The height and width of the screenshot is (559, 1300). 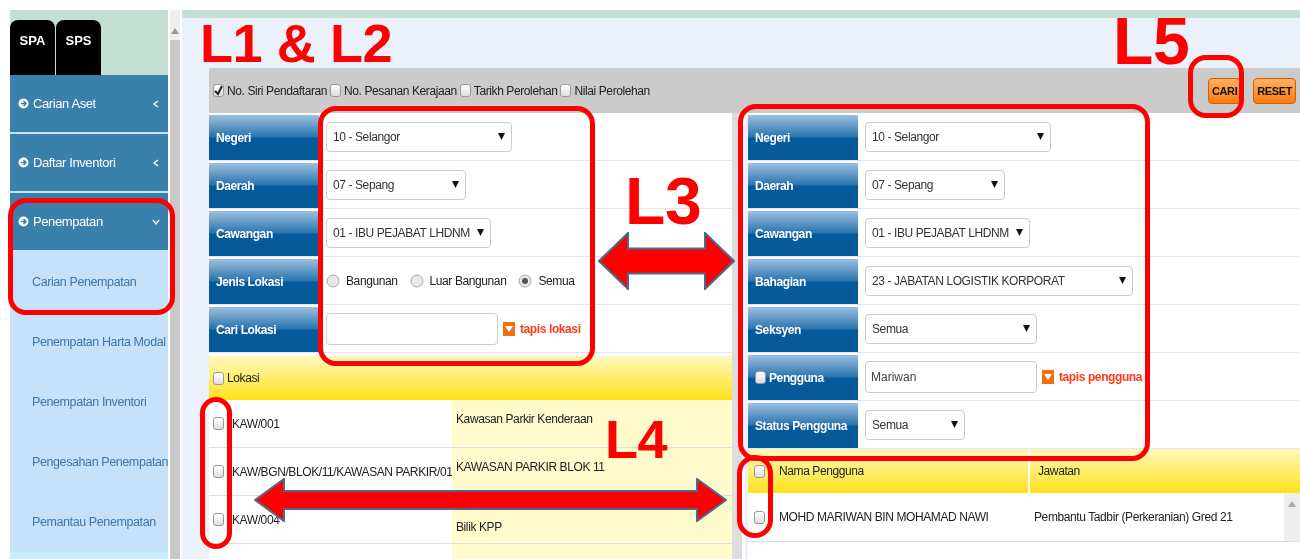 What do you see at coordinates (412, 328) in the screenshot?
I see `search-field` at bounding box center [412, 328].